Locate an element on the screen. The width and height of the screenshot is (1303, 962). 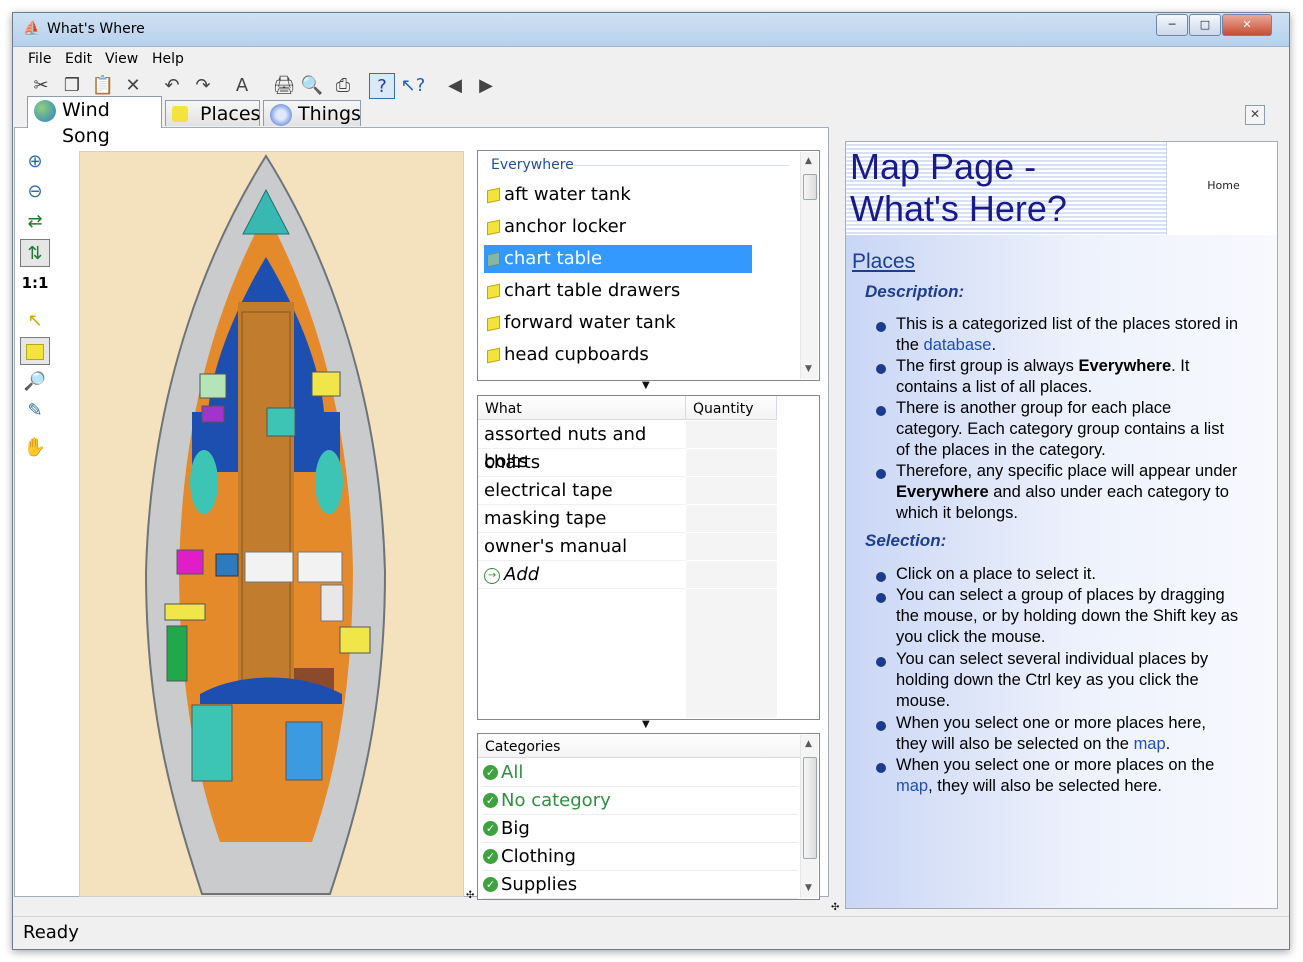
tab-things: Things is located at coordinates (312, 113).